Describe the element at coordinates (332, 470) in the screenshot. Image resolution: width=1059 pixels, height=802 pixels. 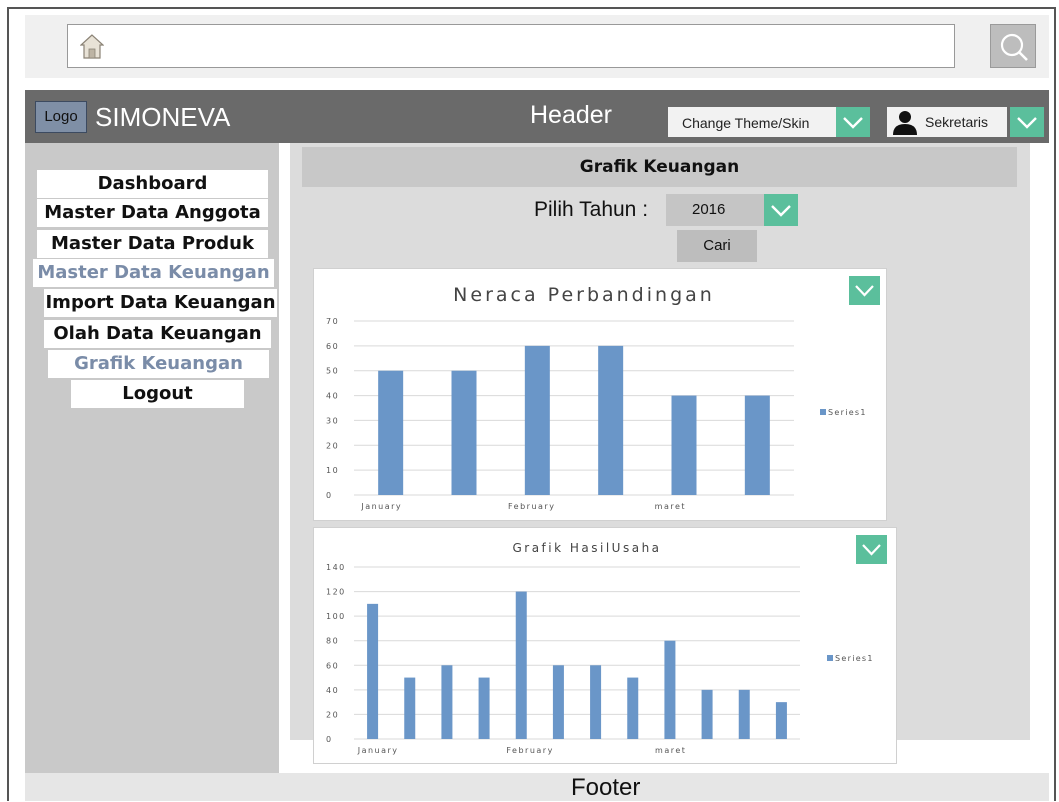
I see `y-tick-label: 10` at that location.